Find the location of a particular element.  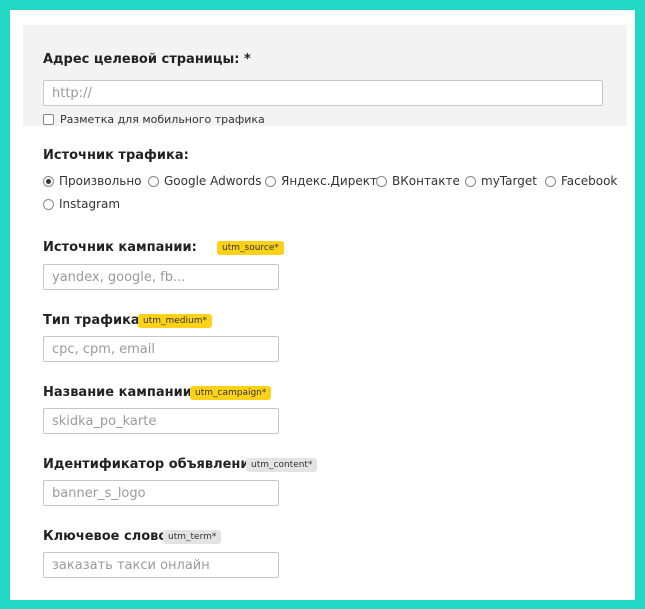

radio-label: Facebook is located at coordinates (589, 181).